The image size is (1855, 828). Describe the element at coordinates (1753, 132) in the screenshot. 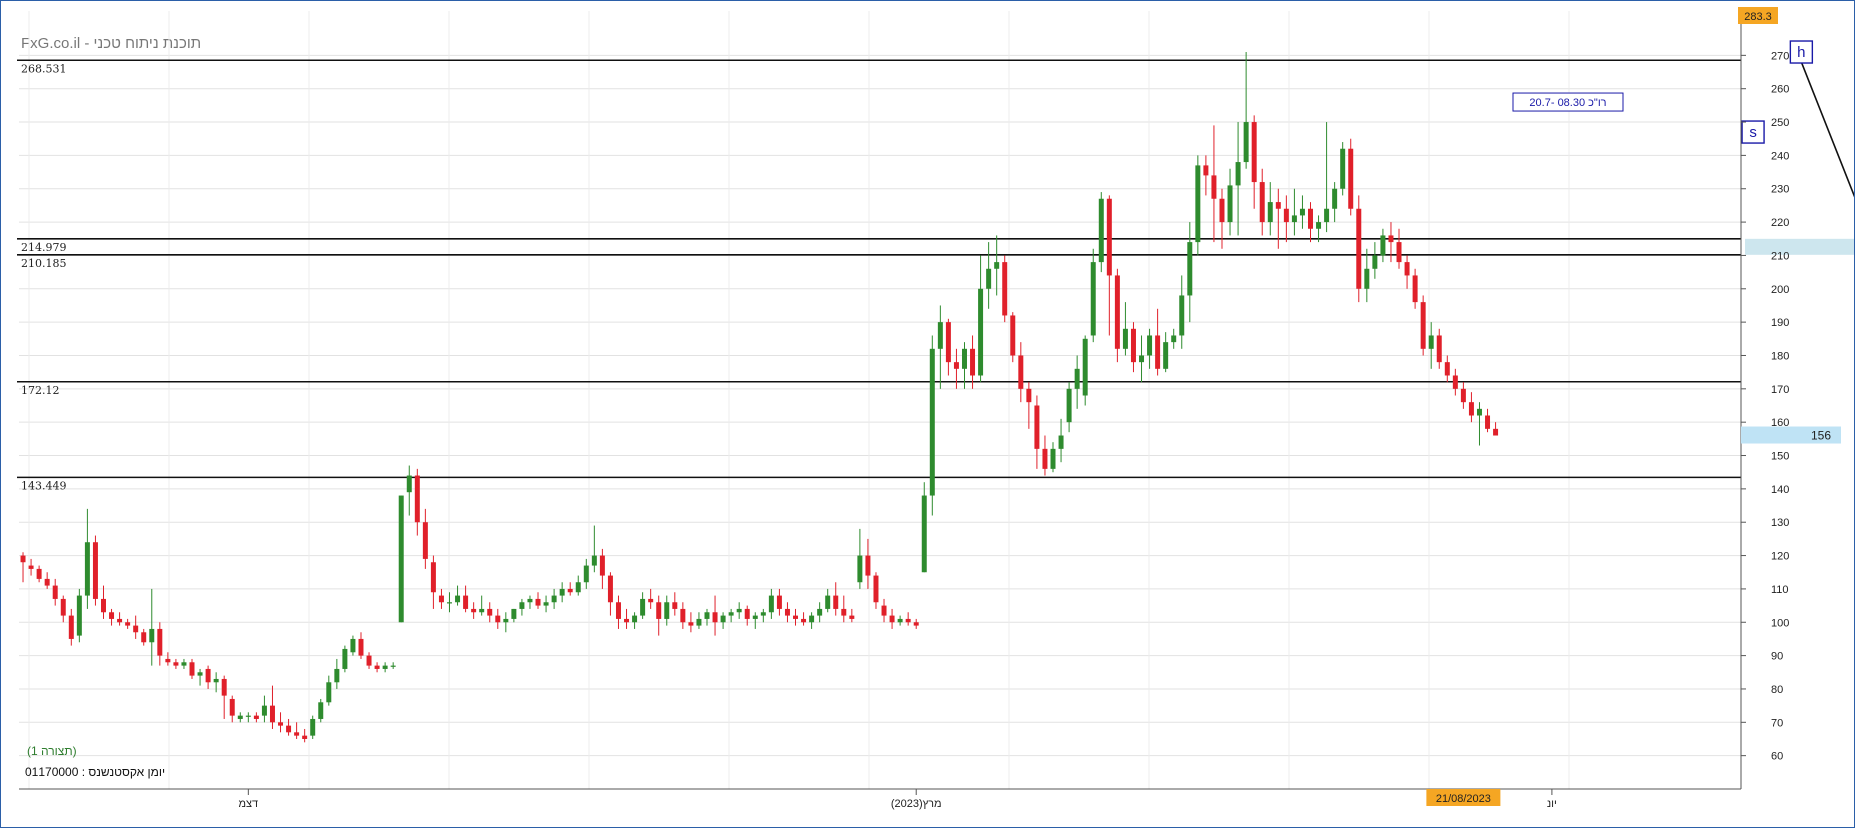

I see `pattern-marker-label: s` at that location.